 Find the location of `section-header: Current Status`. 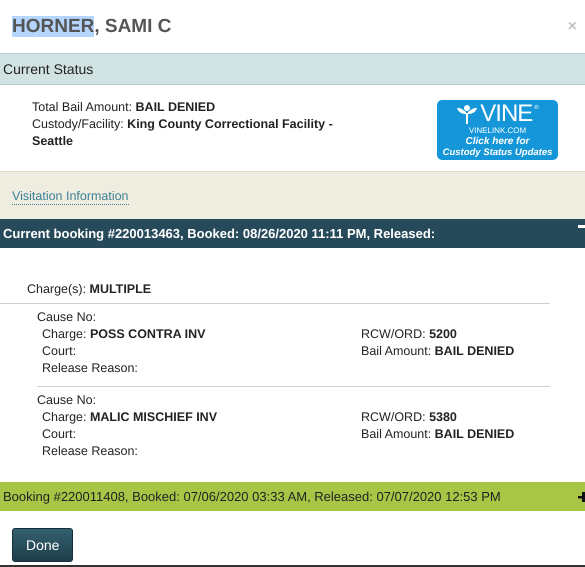

section-header: Current Status is located at coordinates (292, 69).